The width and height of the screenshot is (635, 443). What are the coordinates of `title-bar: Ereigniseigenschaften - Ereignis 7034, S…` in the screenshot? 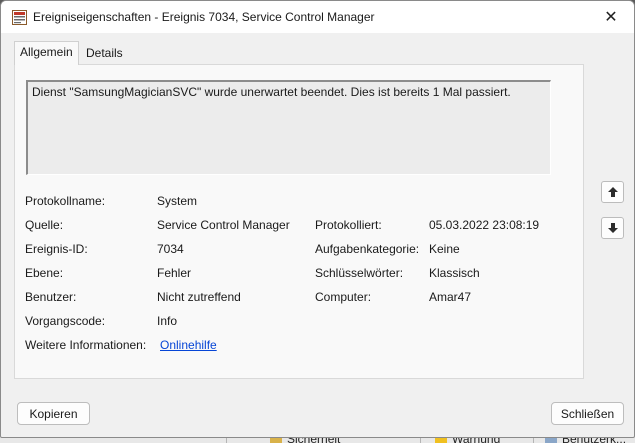 It's located at (317, 17).